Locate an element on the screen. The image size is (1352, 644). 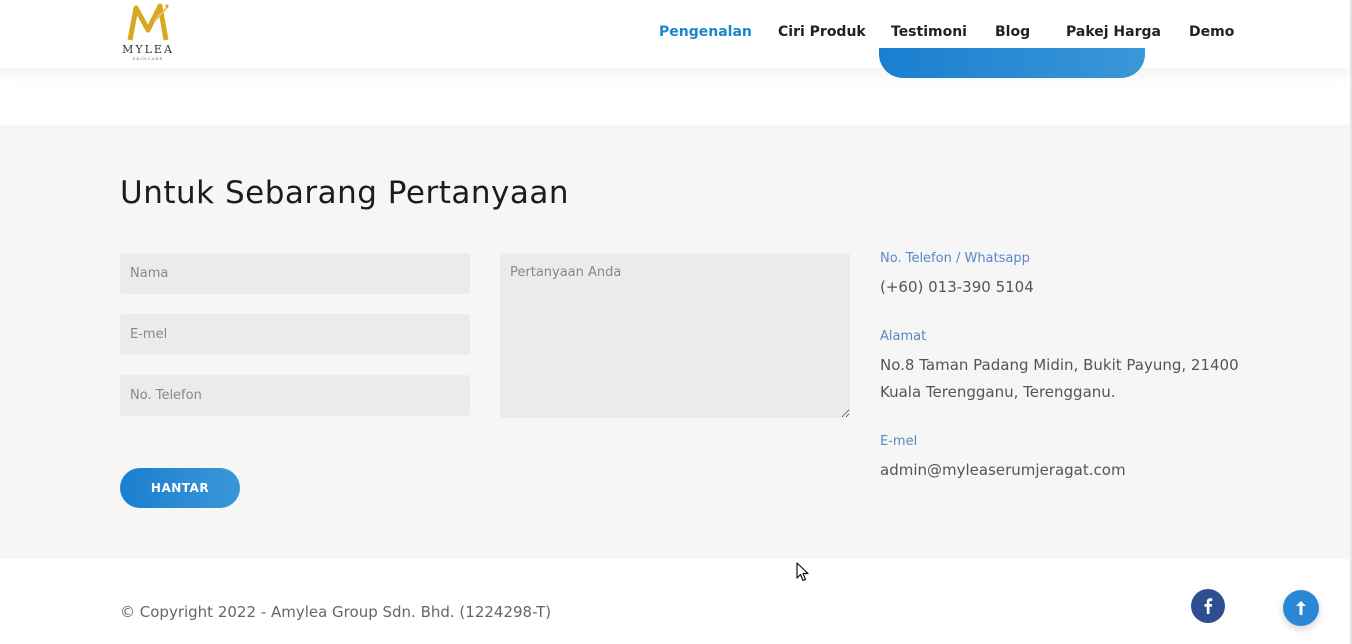
mylea-logo-icon is located at coordinates (148, 22).